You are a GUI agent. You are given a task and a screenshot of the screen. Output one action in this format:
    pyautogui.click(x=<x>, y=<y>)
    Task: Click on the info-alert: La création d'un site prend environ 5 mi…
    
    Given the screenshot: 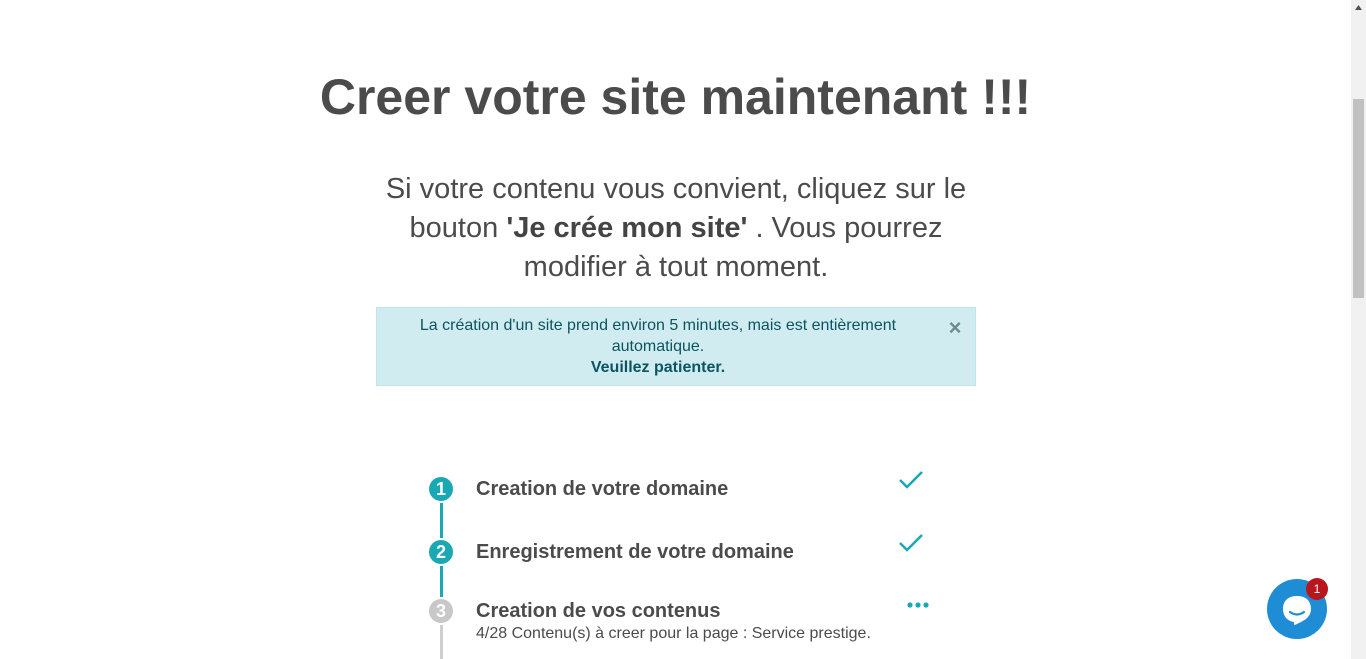 What is the action you would take?
    pyautogui.click(x=676, y=346)
    